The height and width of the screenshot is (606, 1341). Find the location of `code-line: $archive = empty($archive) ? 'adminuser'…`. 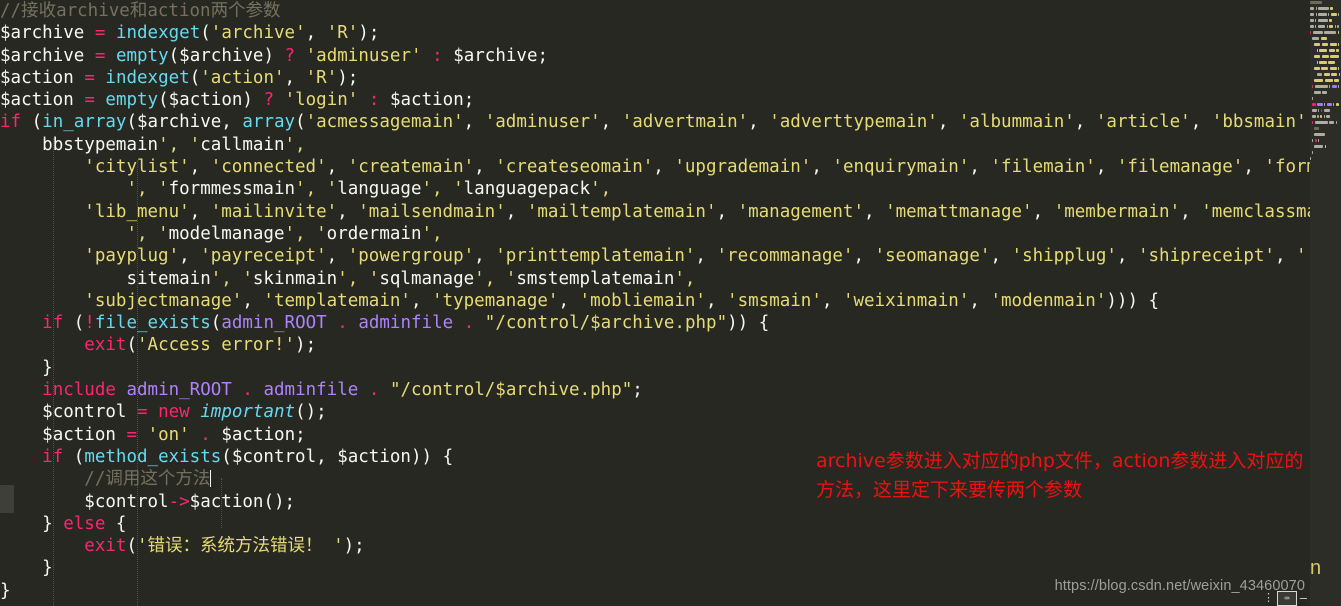

code-line: $archive = empty($archive) ? 'adminuser'… is located at coordinates (274, 55).